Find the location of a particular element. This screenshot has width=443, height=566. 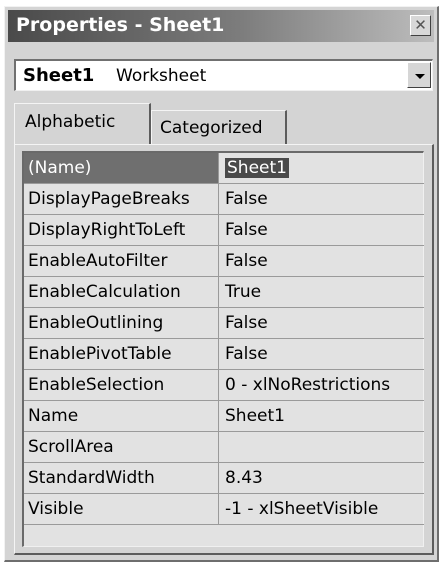

property-row: EnableOutlining False is located at coordinates (224, 323).